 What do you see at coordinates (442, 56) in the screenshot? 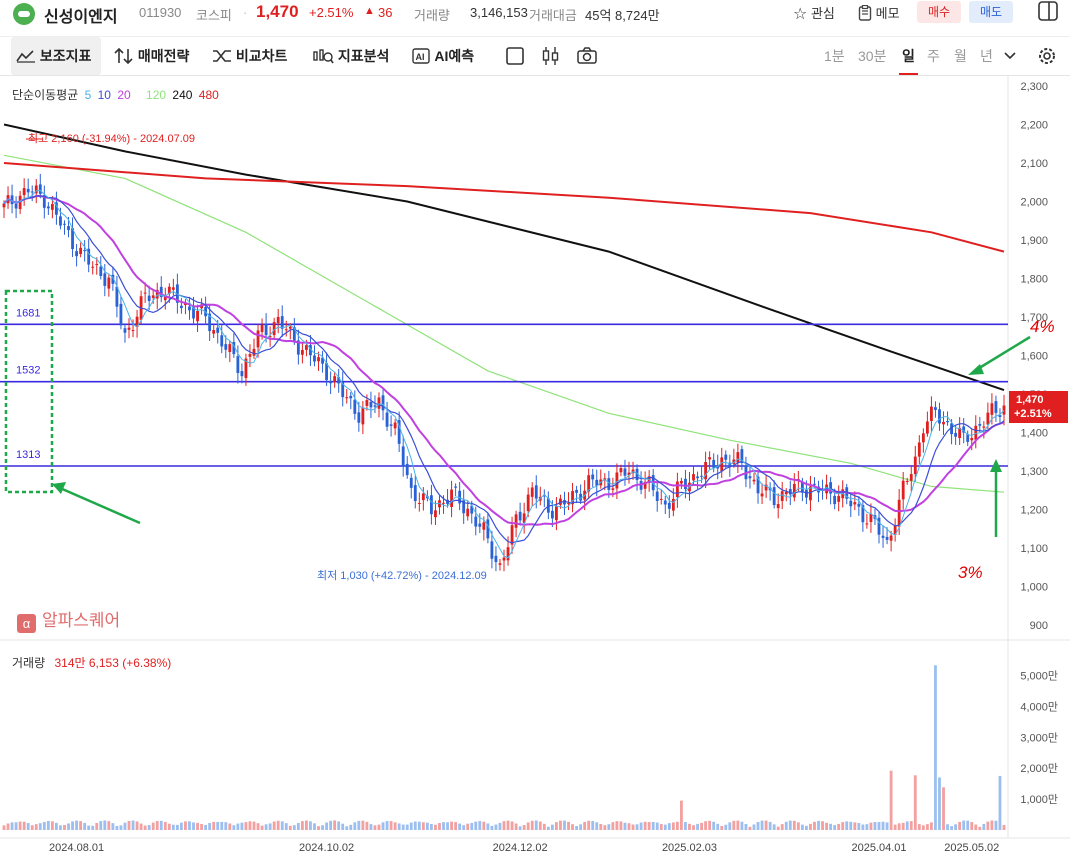
I see `ai-predict-button: AI AI예측` at bounding box center [442, 56].